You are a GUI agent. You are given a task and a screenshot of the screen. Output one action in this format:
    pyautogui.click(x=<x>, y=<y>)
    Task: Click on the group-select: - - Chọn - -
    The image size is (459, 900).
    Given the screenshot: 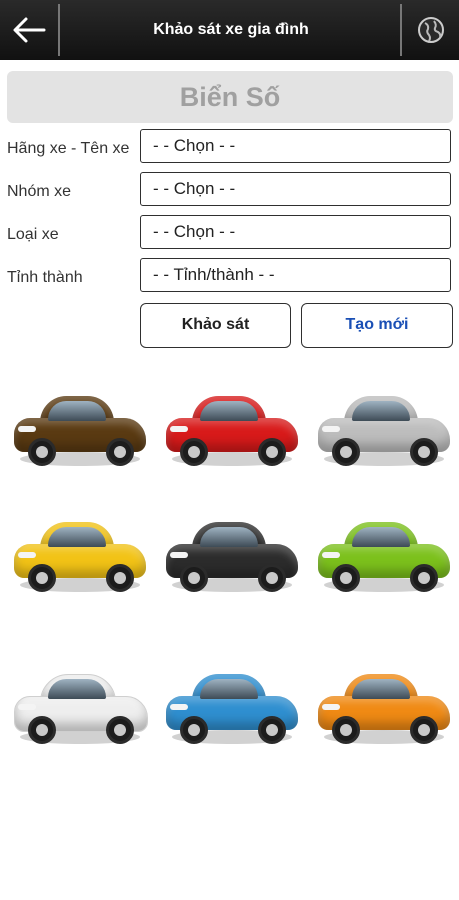 What is the action you would take?
    pyautogui.click(x=295, y=189)
    